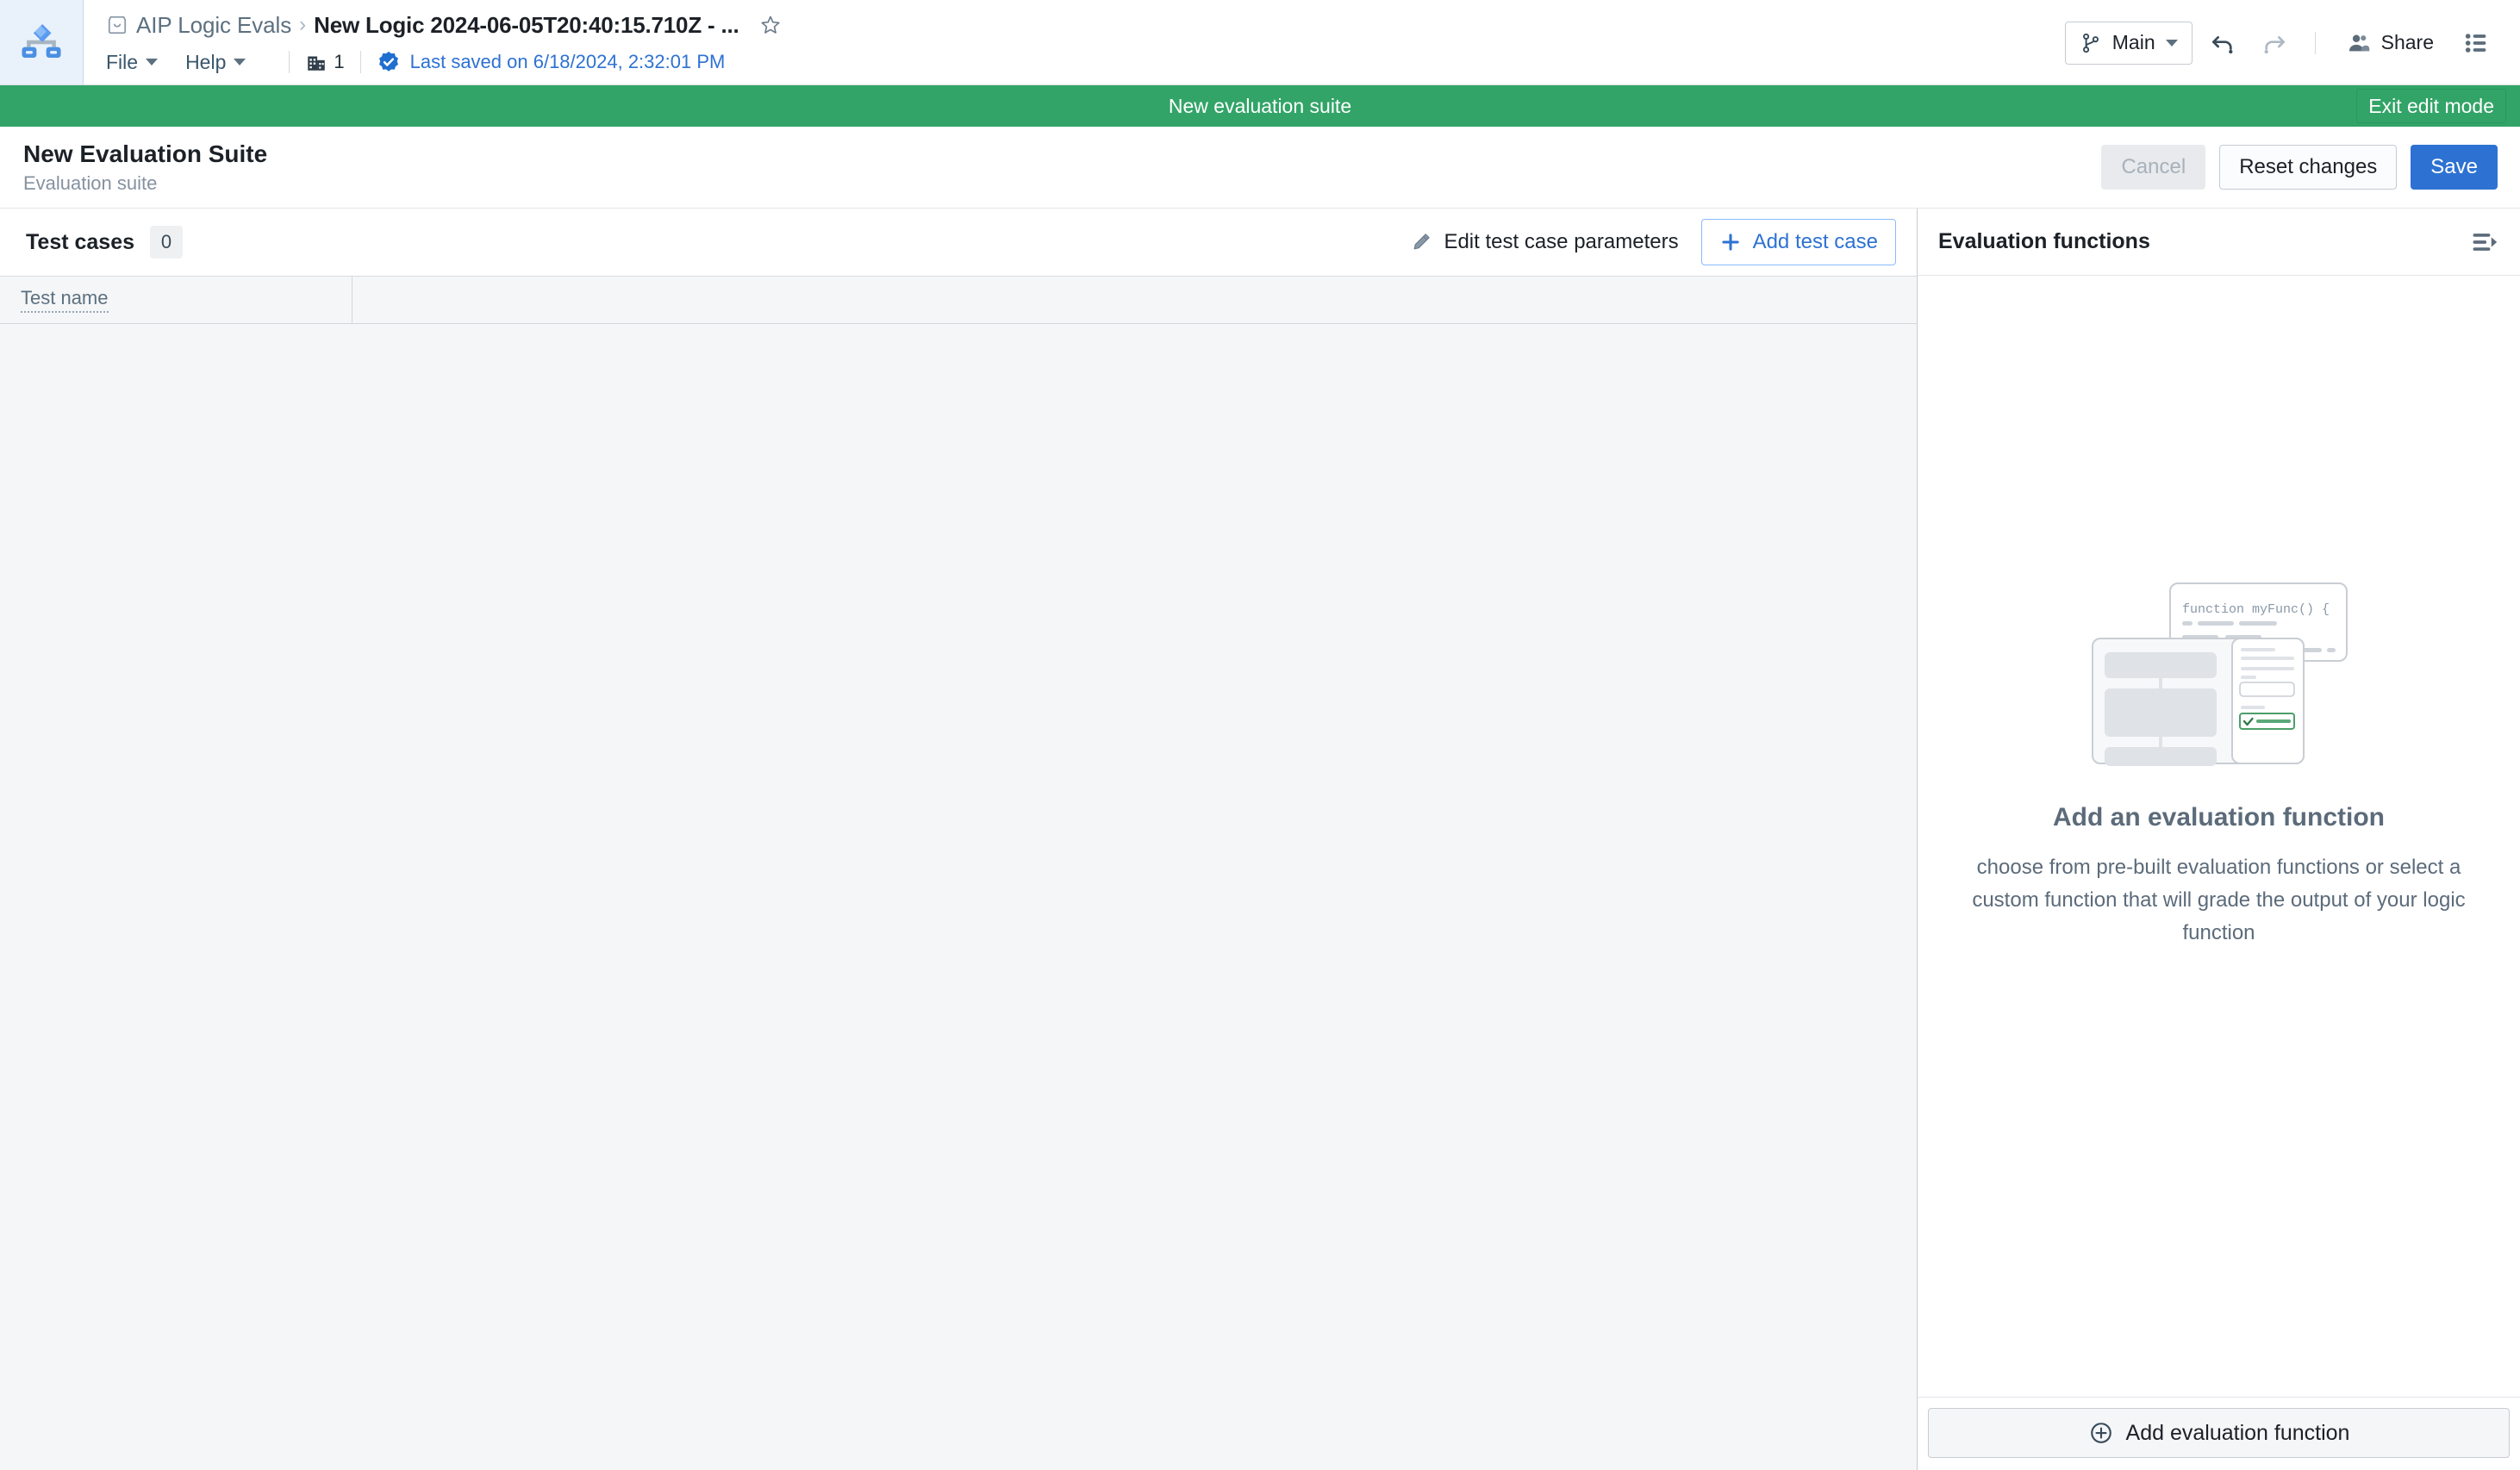 Image resolution: width=2520 pixels, height=1470 pixels. I want to click on test-cases-table: Test name, so click(959, 300).